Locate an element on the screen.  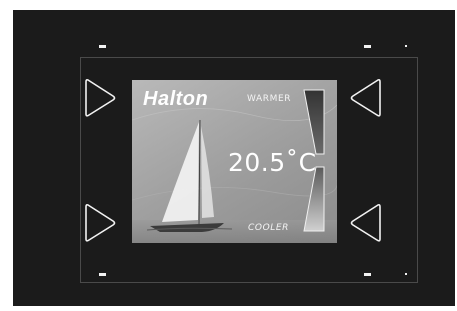
temperature-slider is located at coordinates (314, 160).